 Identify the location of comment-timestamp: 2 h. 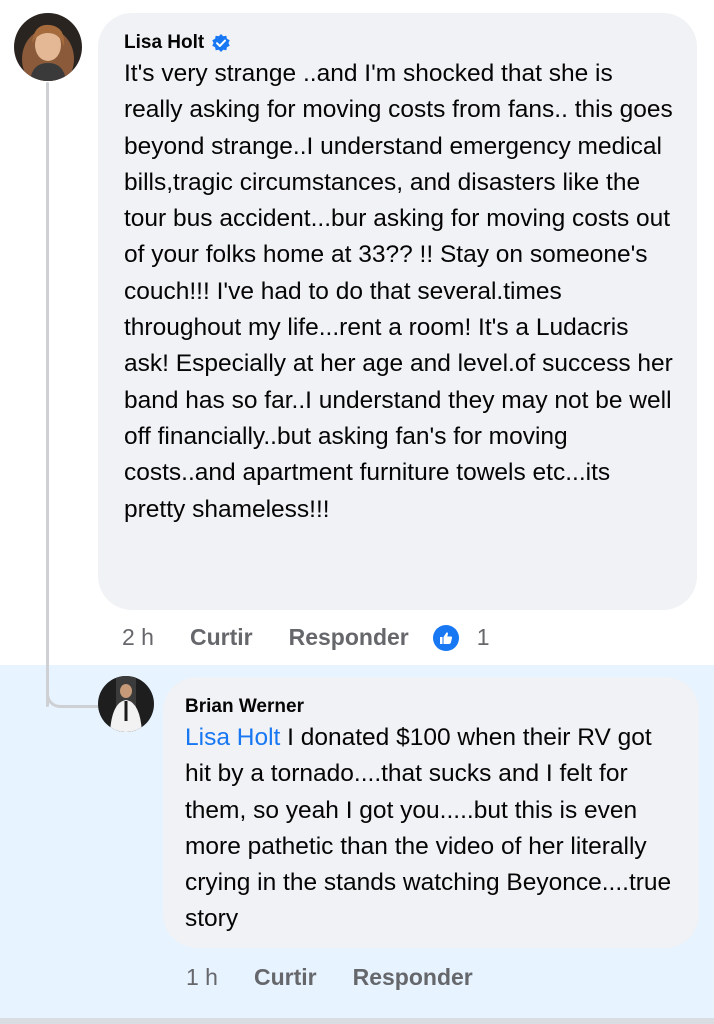
(138, 637).